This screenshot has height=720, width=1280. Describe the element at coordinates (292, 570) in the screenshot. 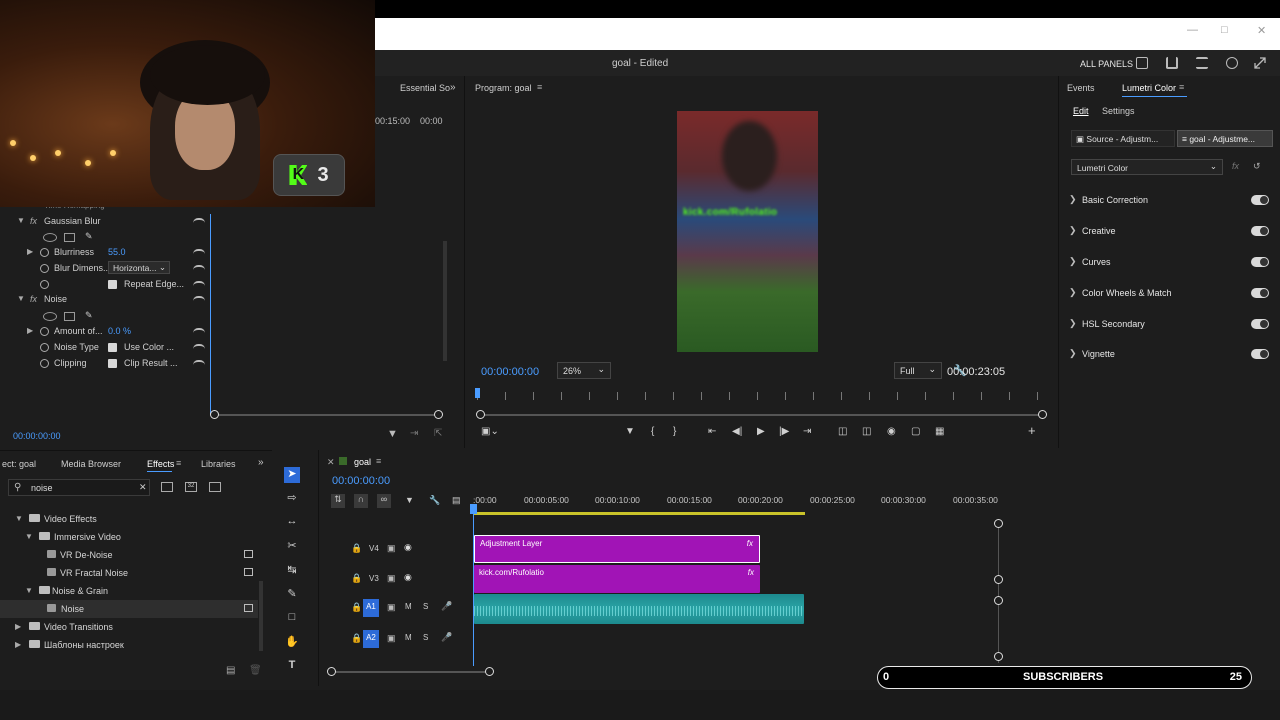

I see `slip-tool-icon: ↹` at that location.